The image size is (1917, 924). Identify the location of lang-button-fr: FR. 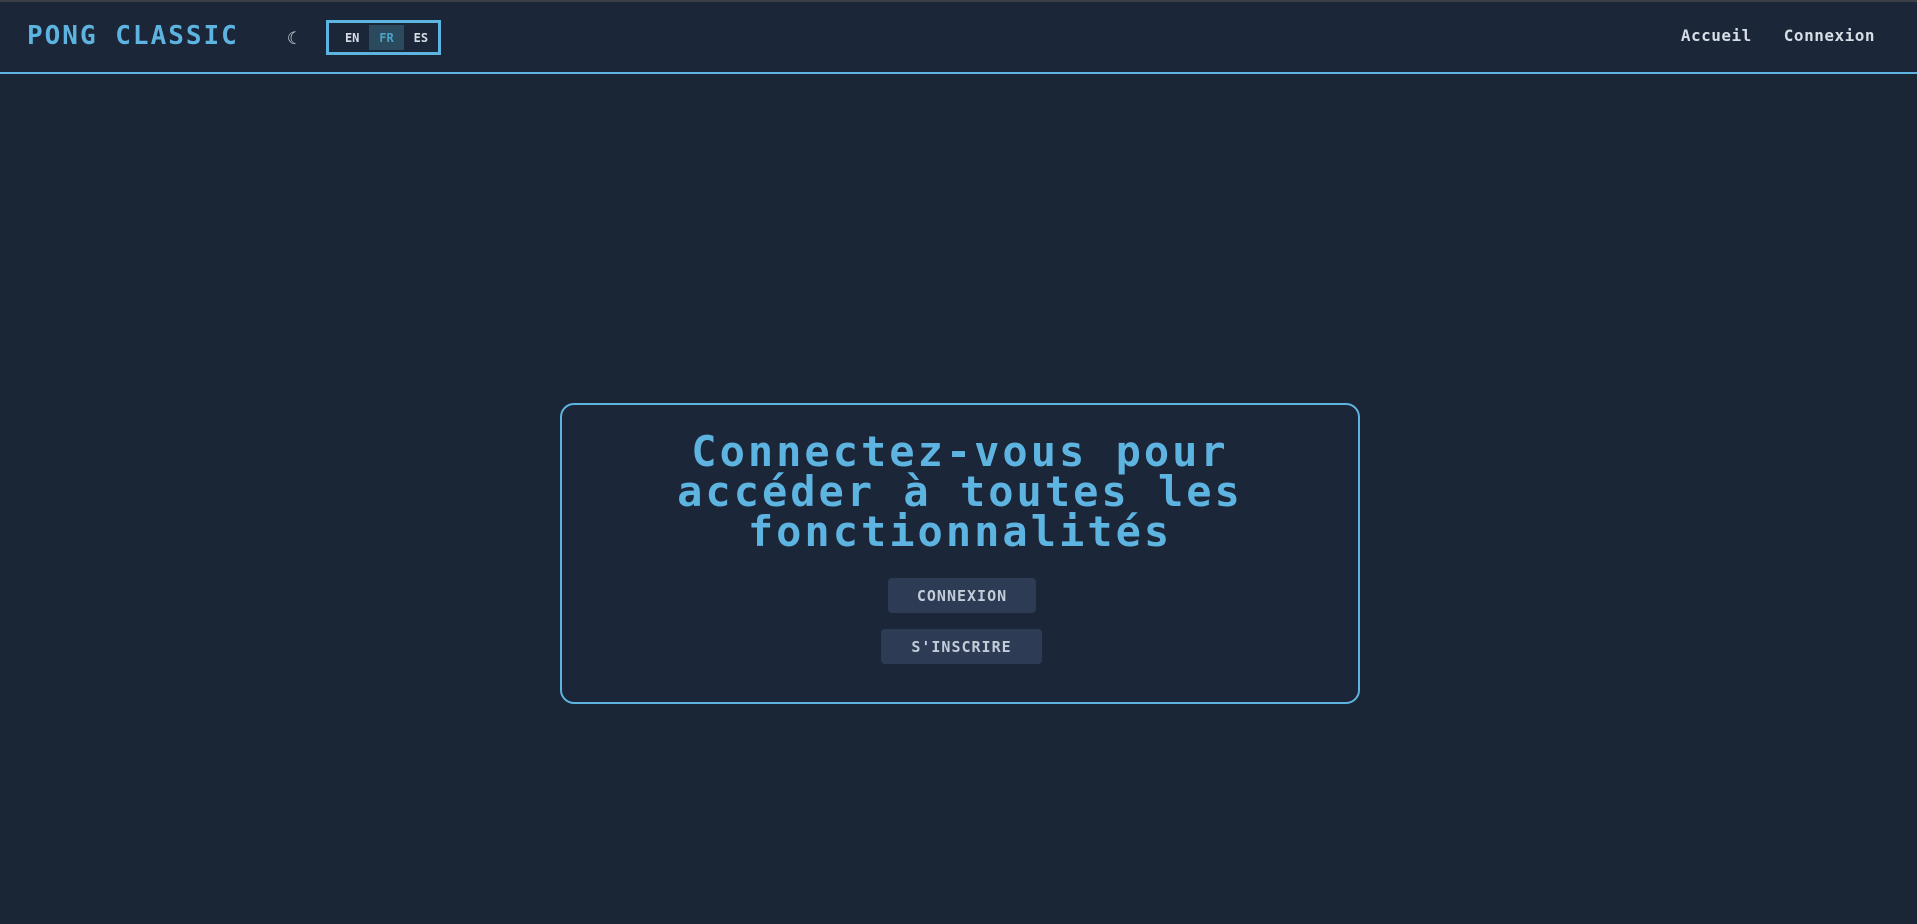
(386, 37).